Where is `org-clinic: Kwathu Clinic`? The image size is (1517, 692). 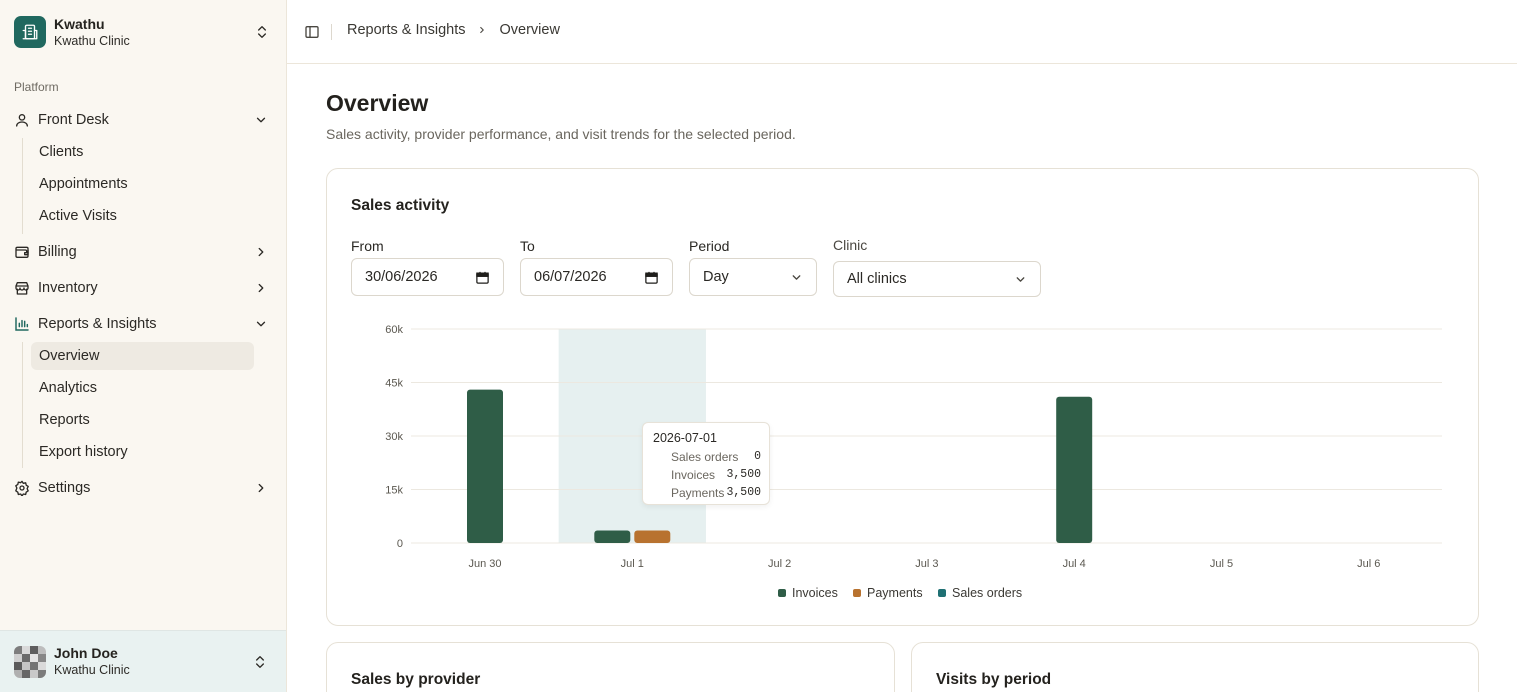
org-clinic: Kwathu Clinic is located at coordinates (92, 40).